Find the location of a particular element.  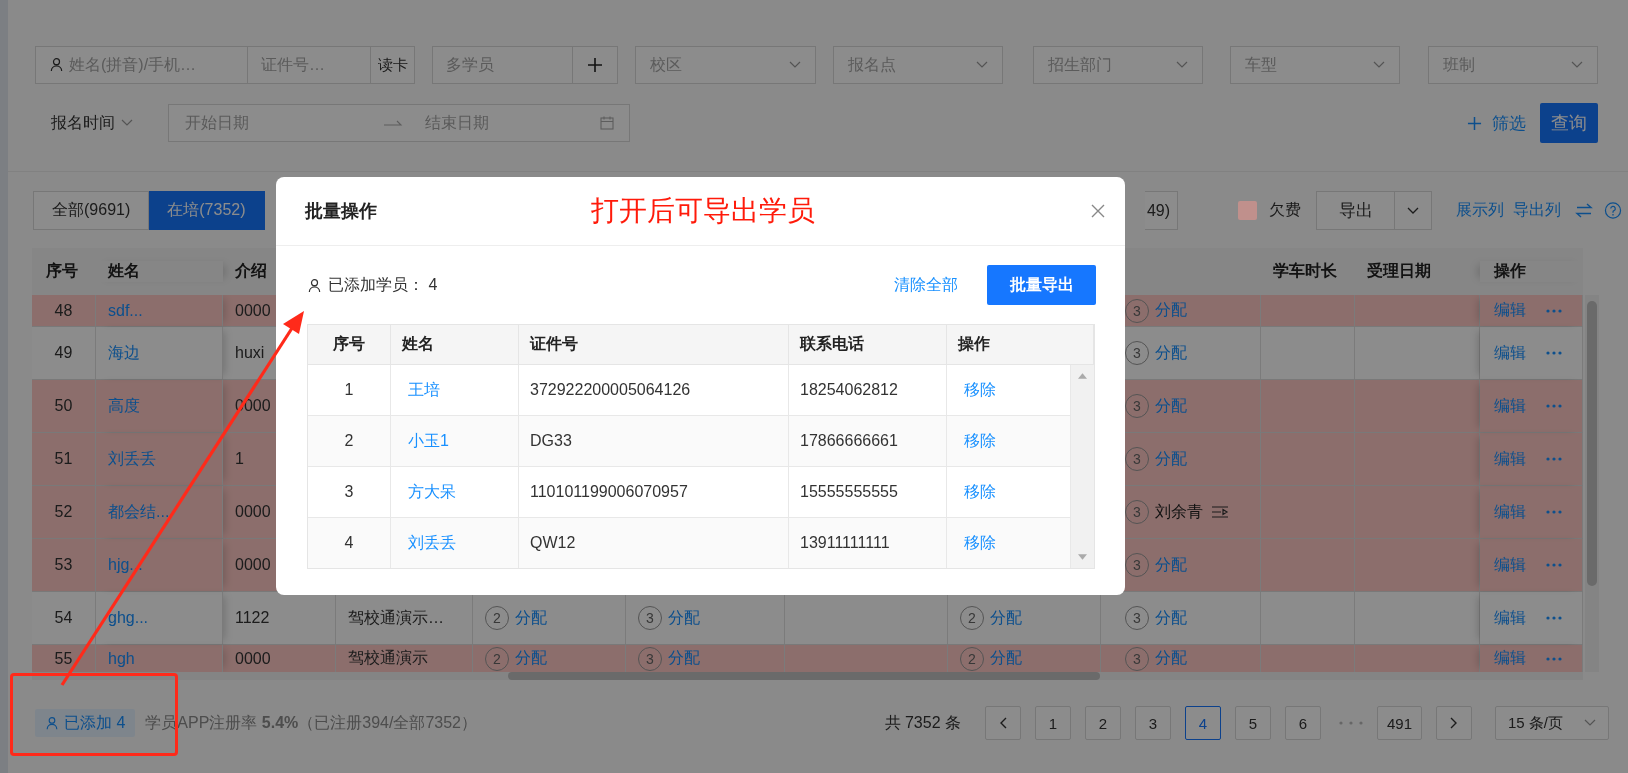

student-name-link: 小玉1 is located at coordinates (428, 441).